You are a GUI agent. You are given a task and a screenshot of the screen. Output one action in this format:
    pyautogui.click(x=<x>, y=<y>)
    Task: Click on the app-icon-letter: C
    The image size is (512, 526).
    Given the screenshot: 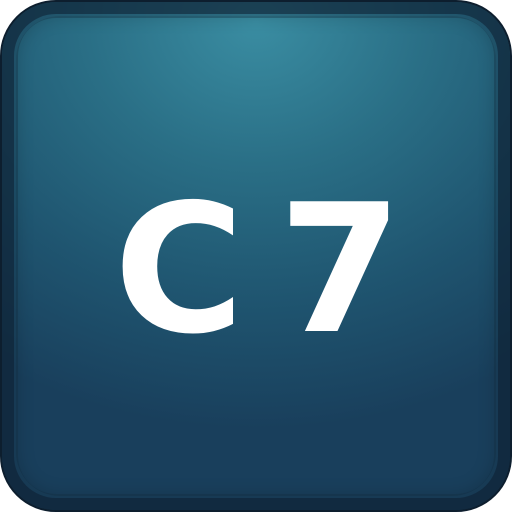 What is the action you would take?
    pyautogui.click(x=179, y=269)
    